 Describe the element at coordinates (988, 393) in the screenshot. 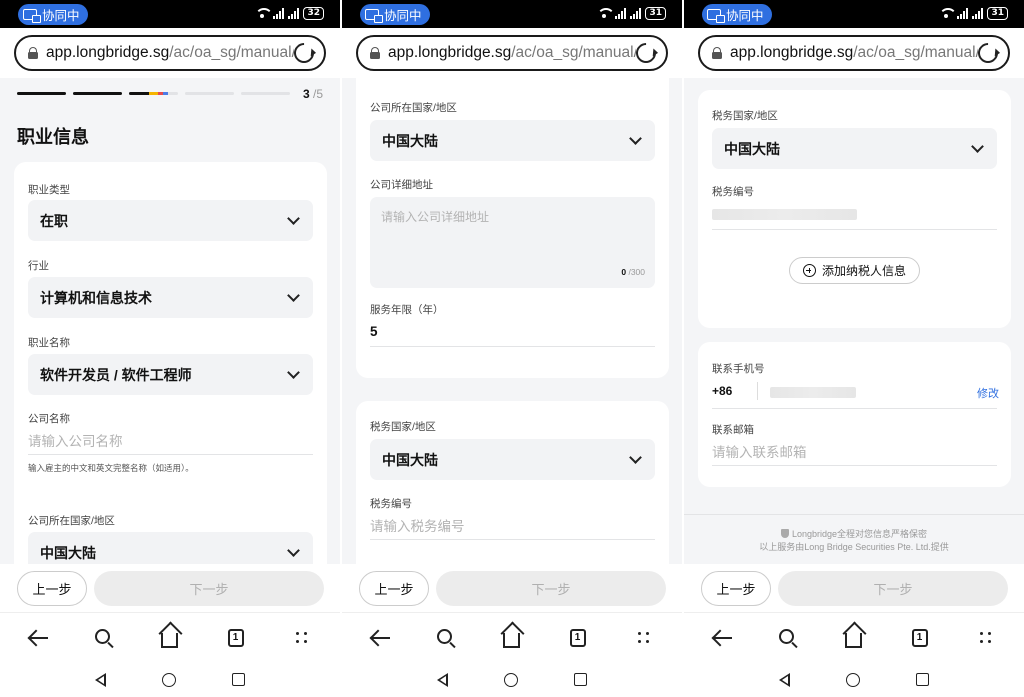

I see `modify-phone-link: 修改` at that location.